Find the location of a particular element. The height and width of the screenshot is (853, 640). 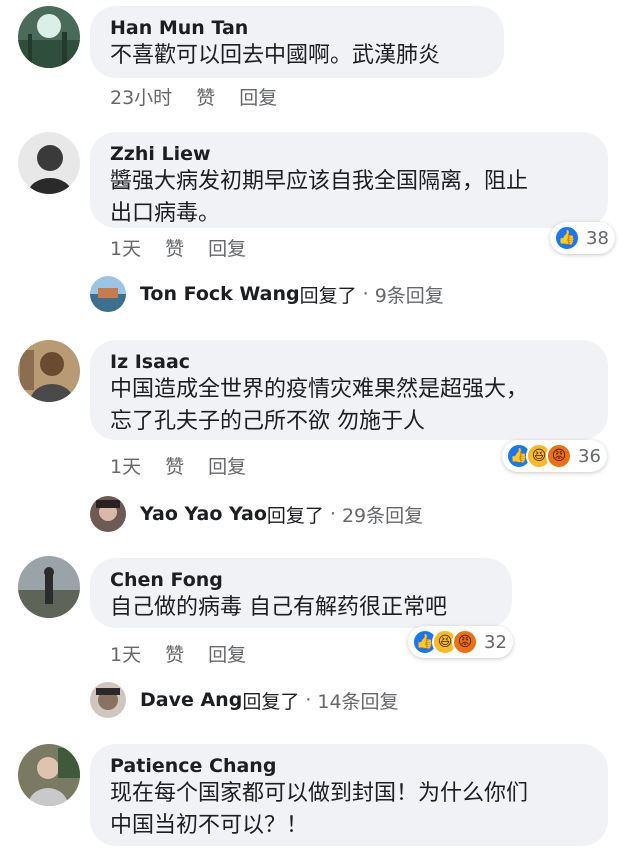

comment-author: Patience Chang is located at coordinates (349, 766).